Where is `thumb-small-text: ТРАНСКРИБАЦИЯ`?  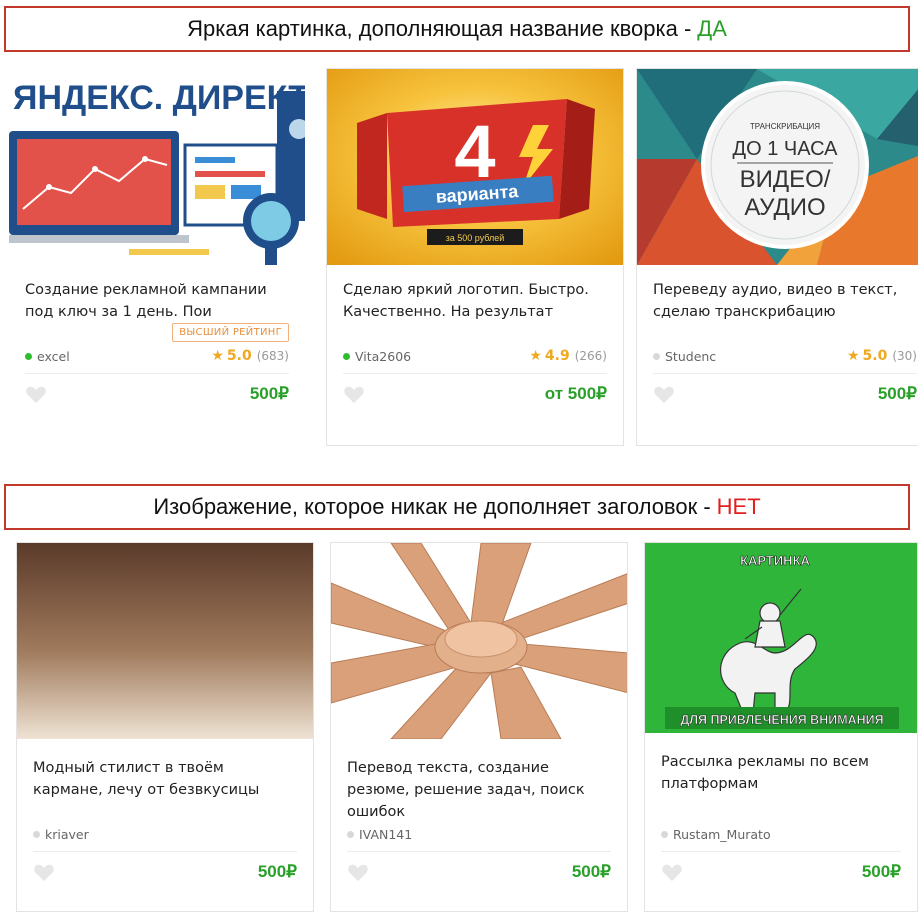 thumb-small-text: ТРАНСКРИБАЦИЯ is located at coordinates (785, 126).